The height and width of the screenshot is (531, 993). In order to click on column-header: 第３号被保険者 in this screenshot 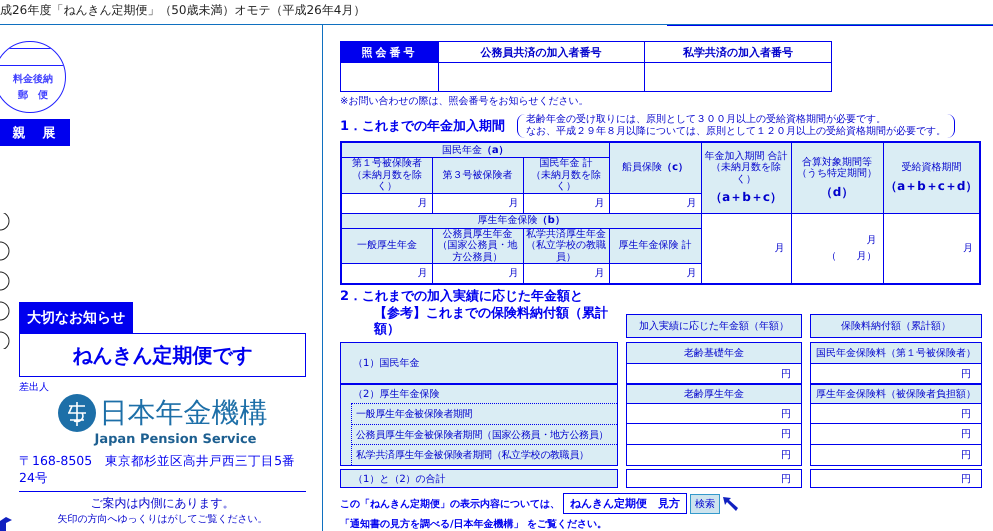, I will do `click(477, 176)`.